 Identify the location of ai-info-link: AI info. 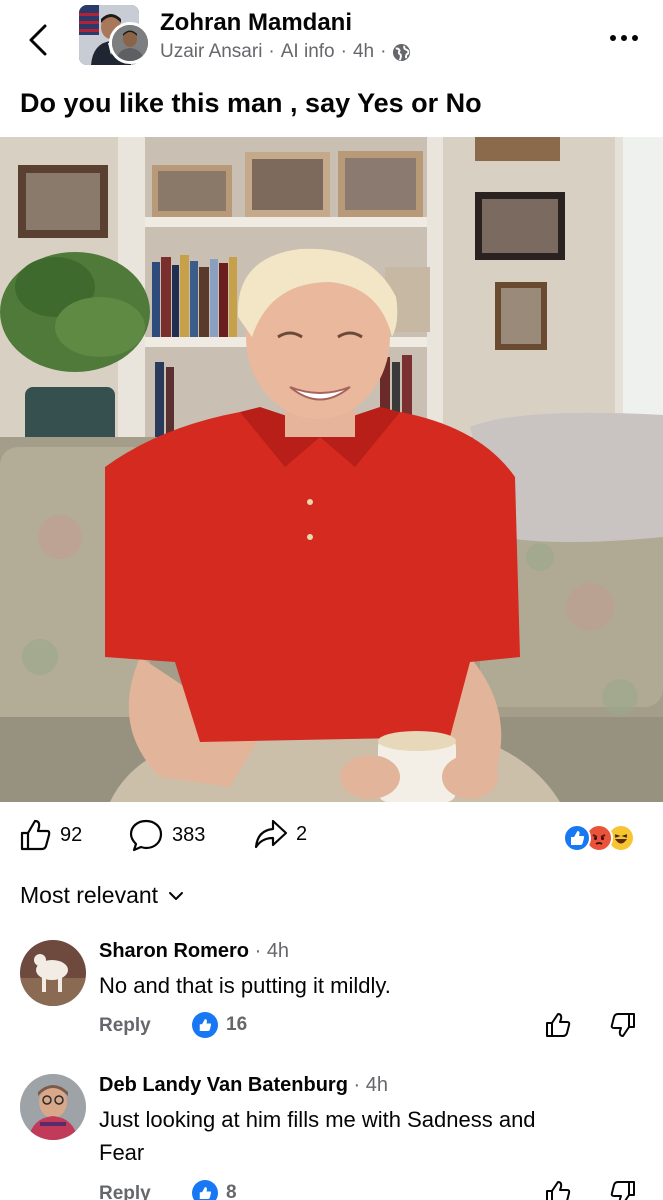
(308, 52).